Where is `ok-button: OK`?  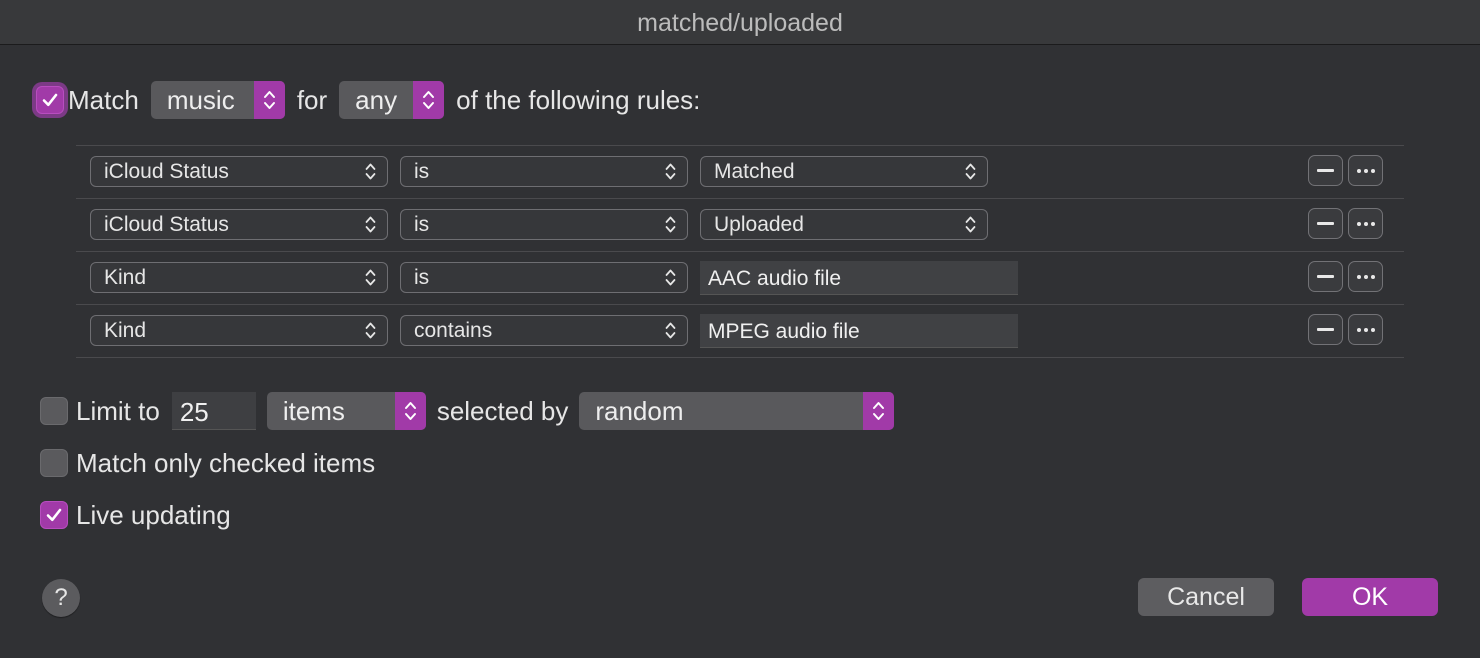 ok-button: OK is located at coordinates (1370, 597).